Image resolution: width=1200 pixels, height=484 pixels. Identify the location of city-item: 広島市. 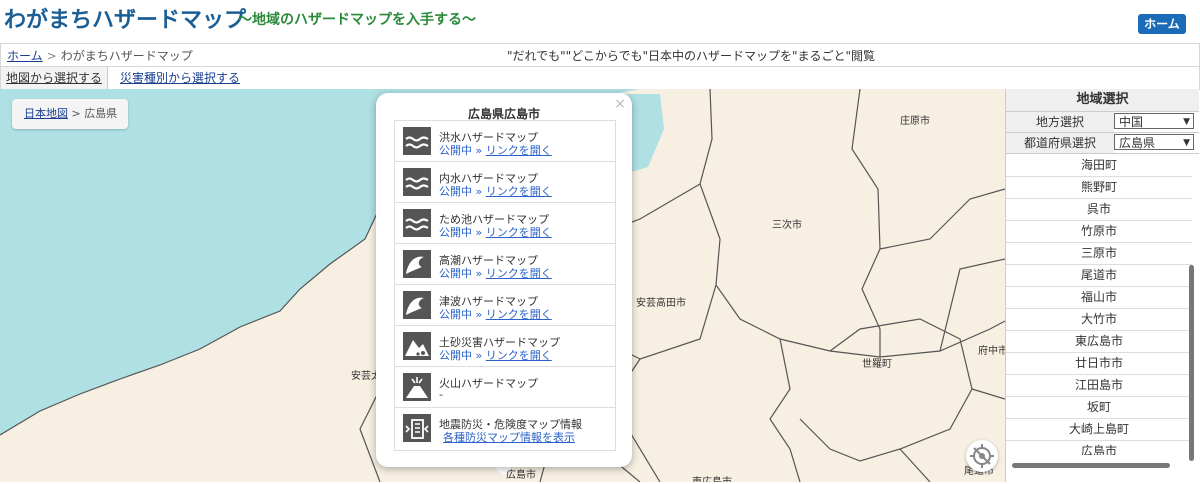
(1099, 448).